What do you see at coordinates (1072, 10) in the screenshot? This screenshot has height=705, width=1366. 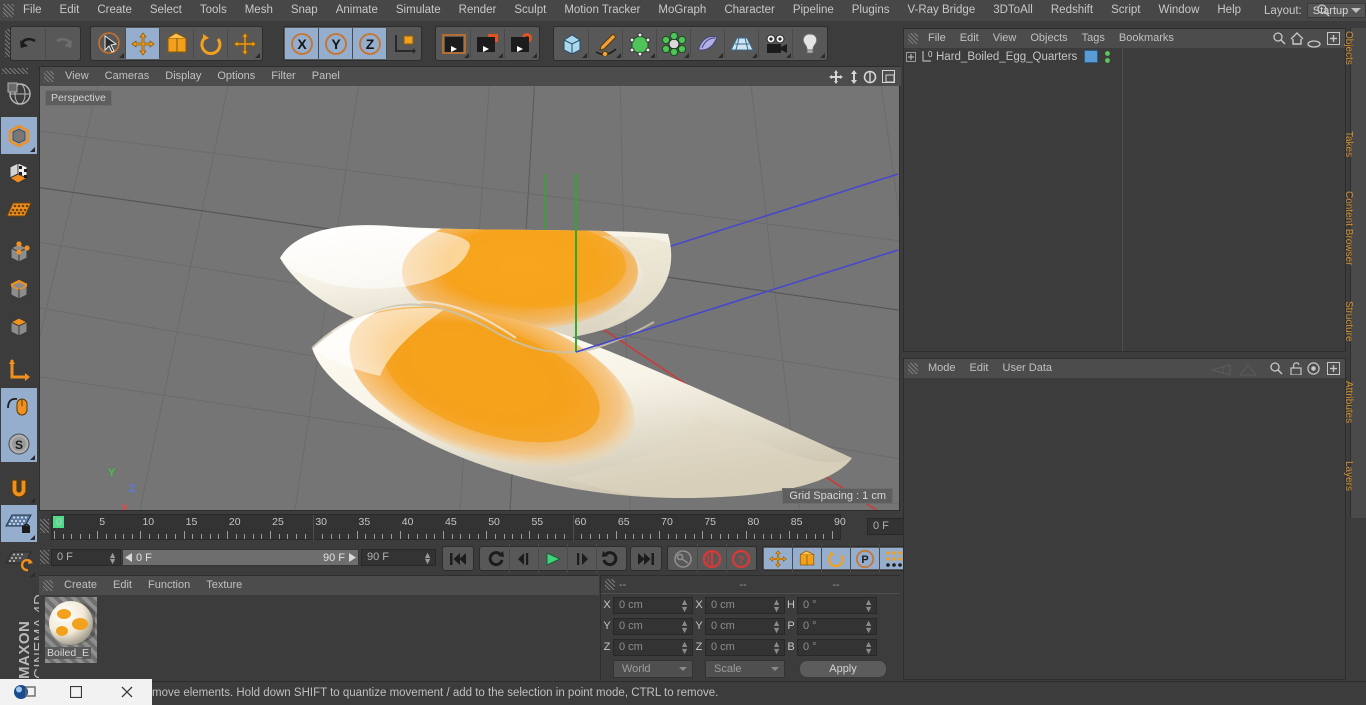 I see `menu-item-redshift: Redshift` at bounding box center [1072, 10].